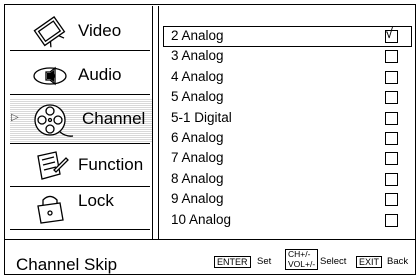 This screenshot has width=420, height=279. What do you see at coordinates (96, 200) in the screenshot?
I see `menu-item-label: Lock` at bounding box center [96, 200].